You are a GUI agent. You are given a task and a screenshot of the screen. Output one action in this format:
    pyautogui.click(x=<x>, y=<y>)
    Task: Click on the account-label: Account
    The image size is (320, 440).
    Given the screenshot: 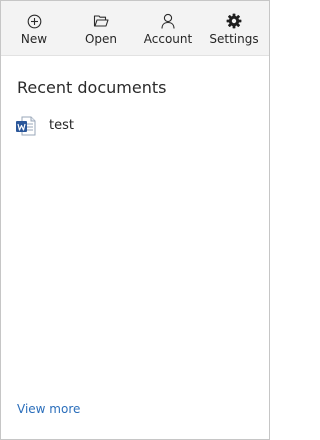 What is the action you would take?
    pyautogui.click(x=168, y=39)
    